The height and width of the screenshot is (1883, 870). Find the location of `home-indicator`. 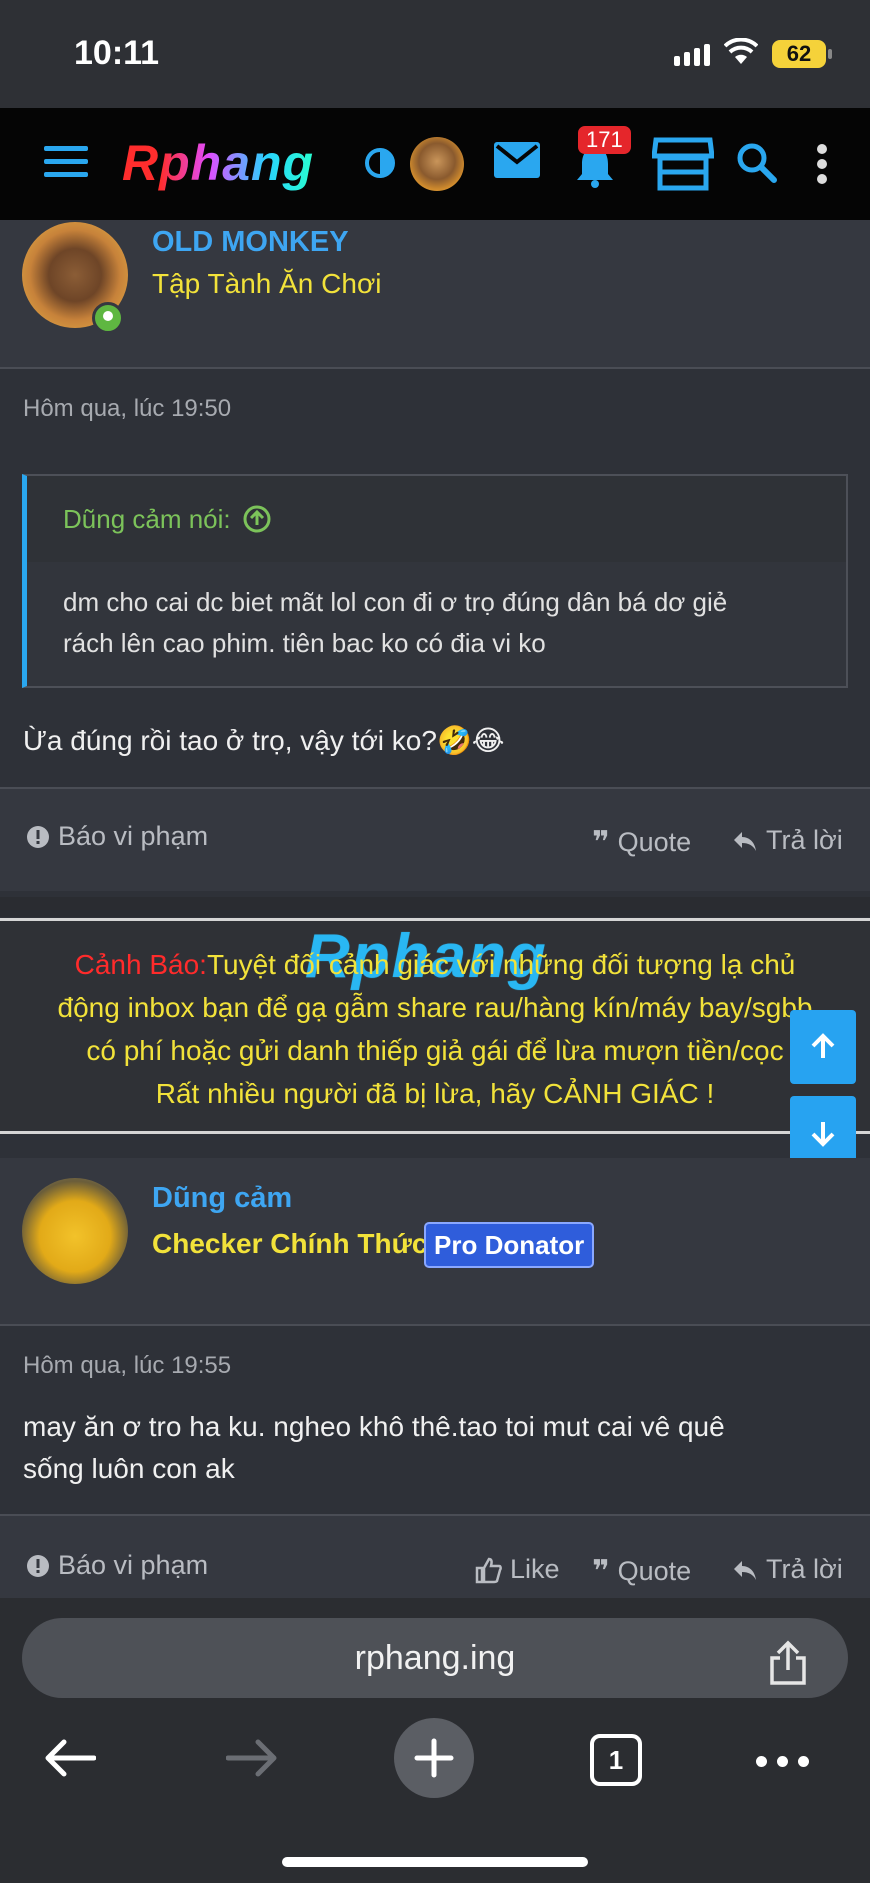

home-indicator is located at coordinates (435, 1862).